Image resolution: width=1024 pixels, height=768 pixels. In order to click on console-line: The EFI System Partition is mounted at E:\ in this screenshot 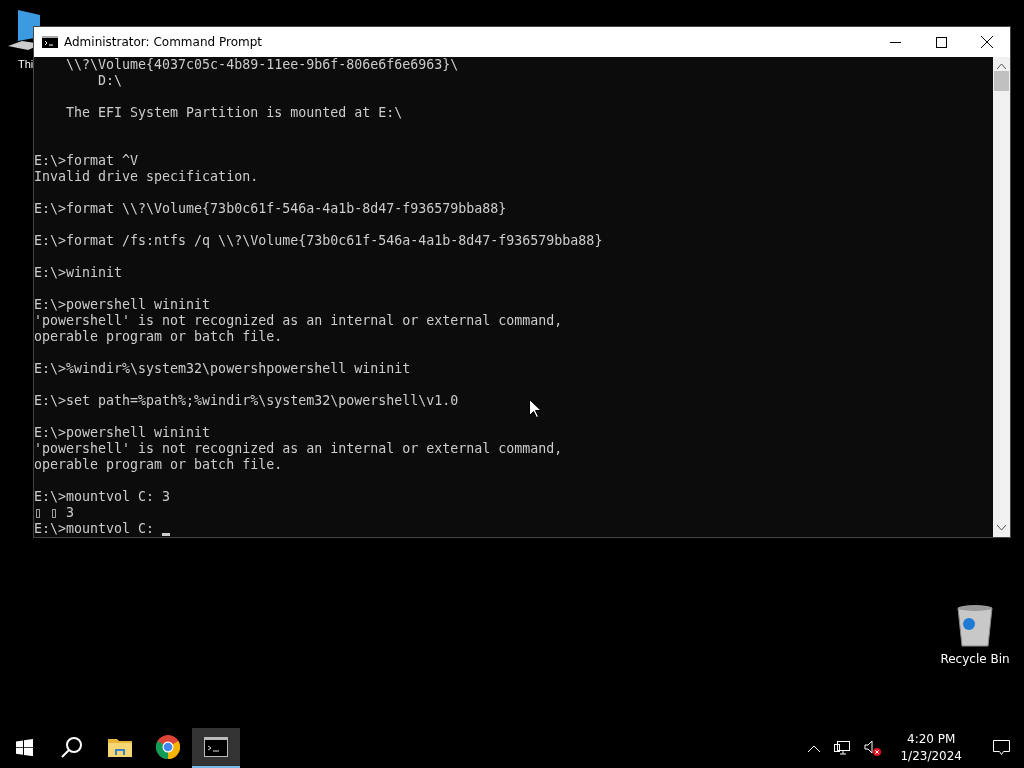, I will do `click(234, 113)`.